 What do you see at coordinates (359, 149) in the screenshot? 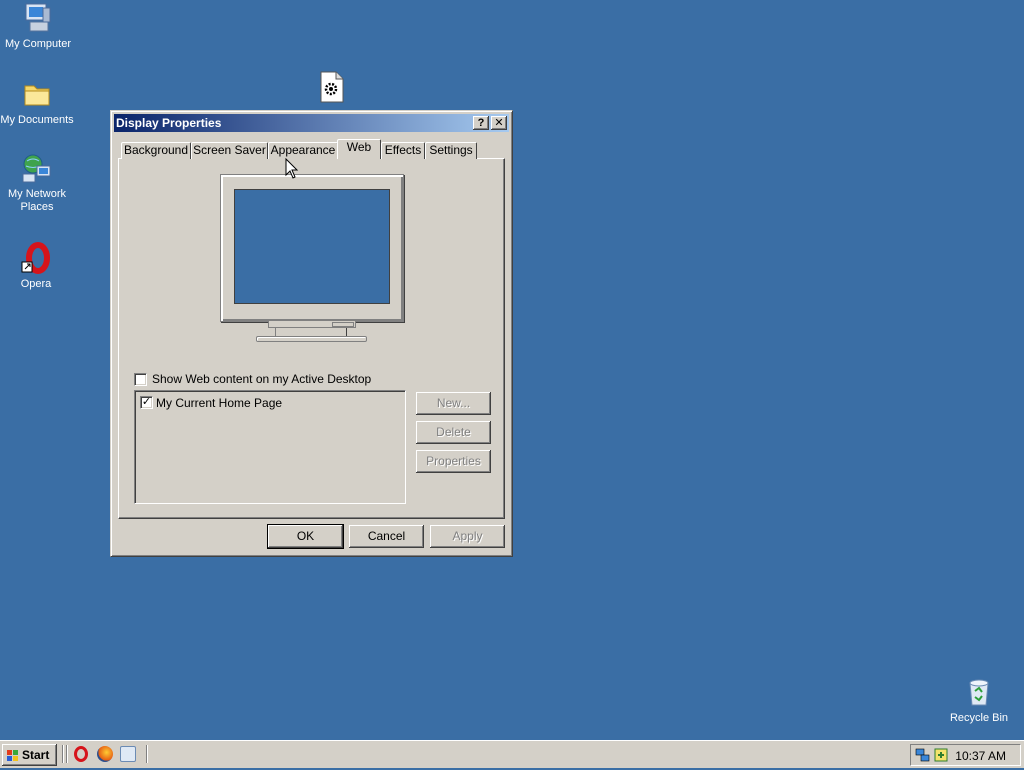
I see `tab-web: Web` at bounding box center [359, 149].